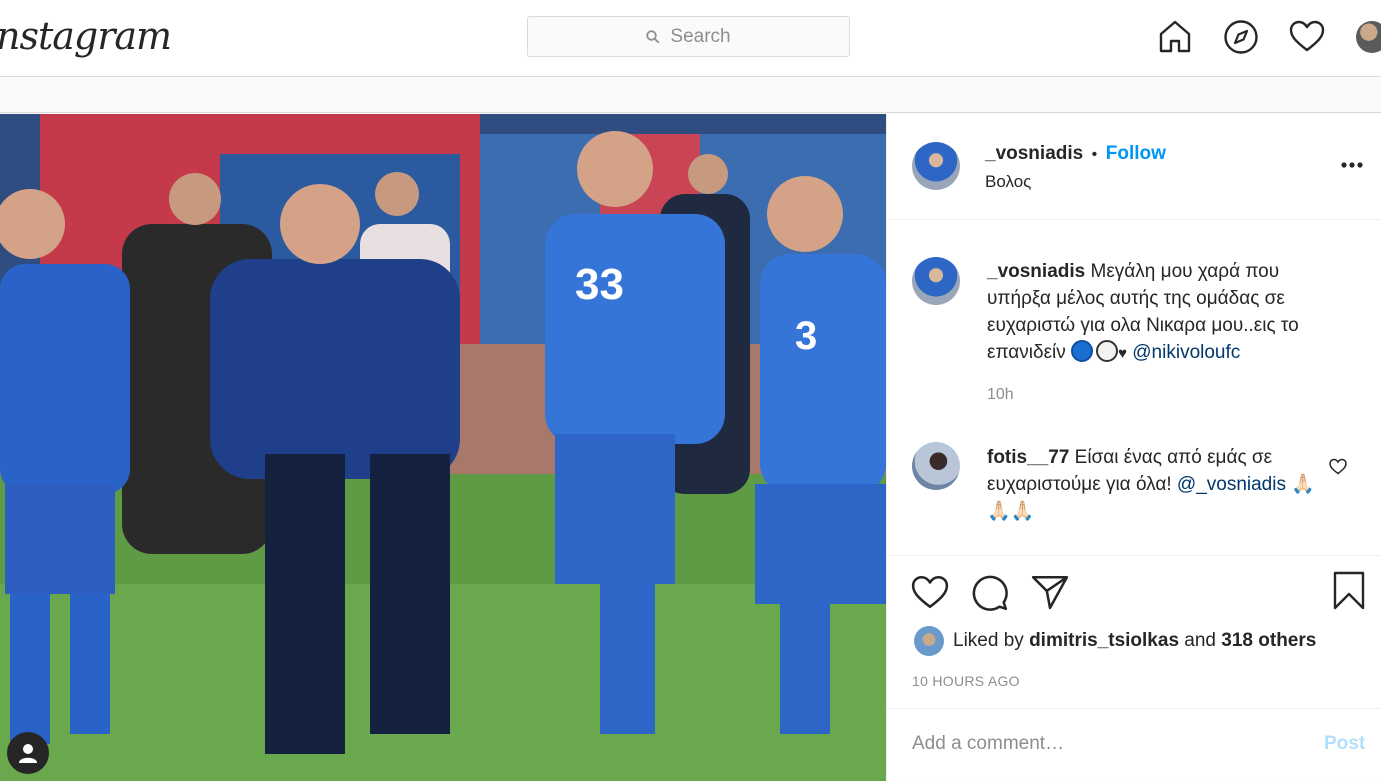 This screenshot has width=1381, height=782. I want to click on search-icon, so click(653, 36).